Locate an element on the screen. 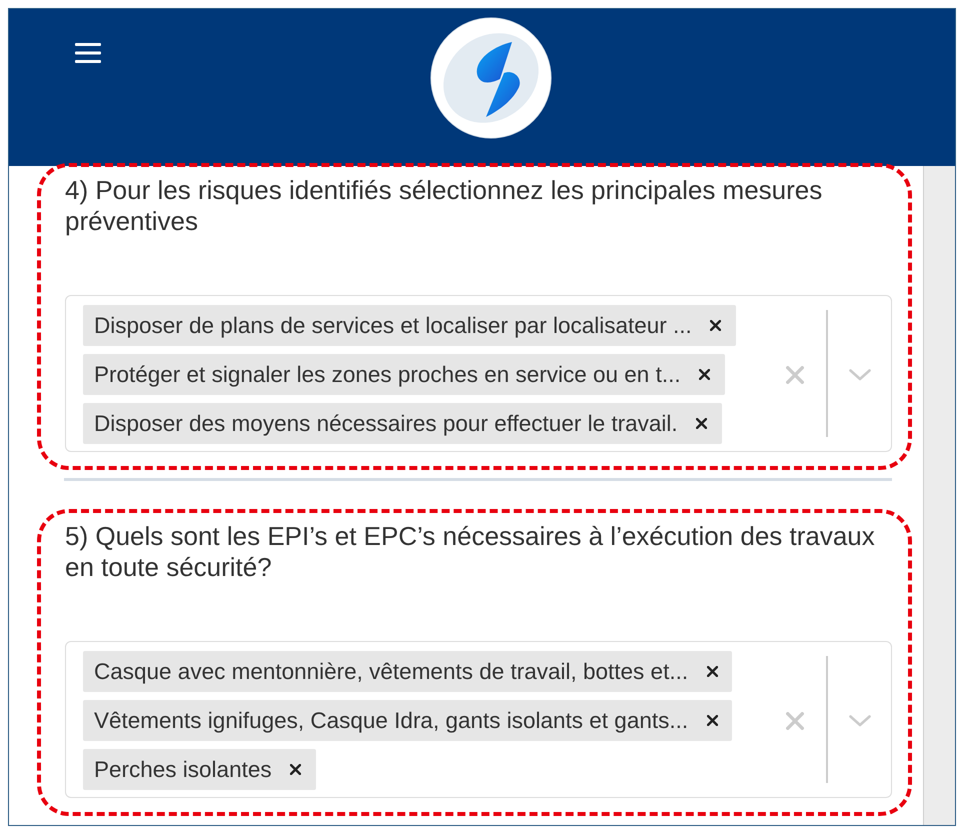  logo-icon is located at coordinates (491, 78).